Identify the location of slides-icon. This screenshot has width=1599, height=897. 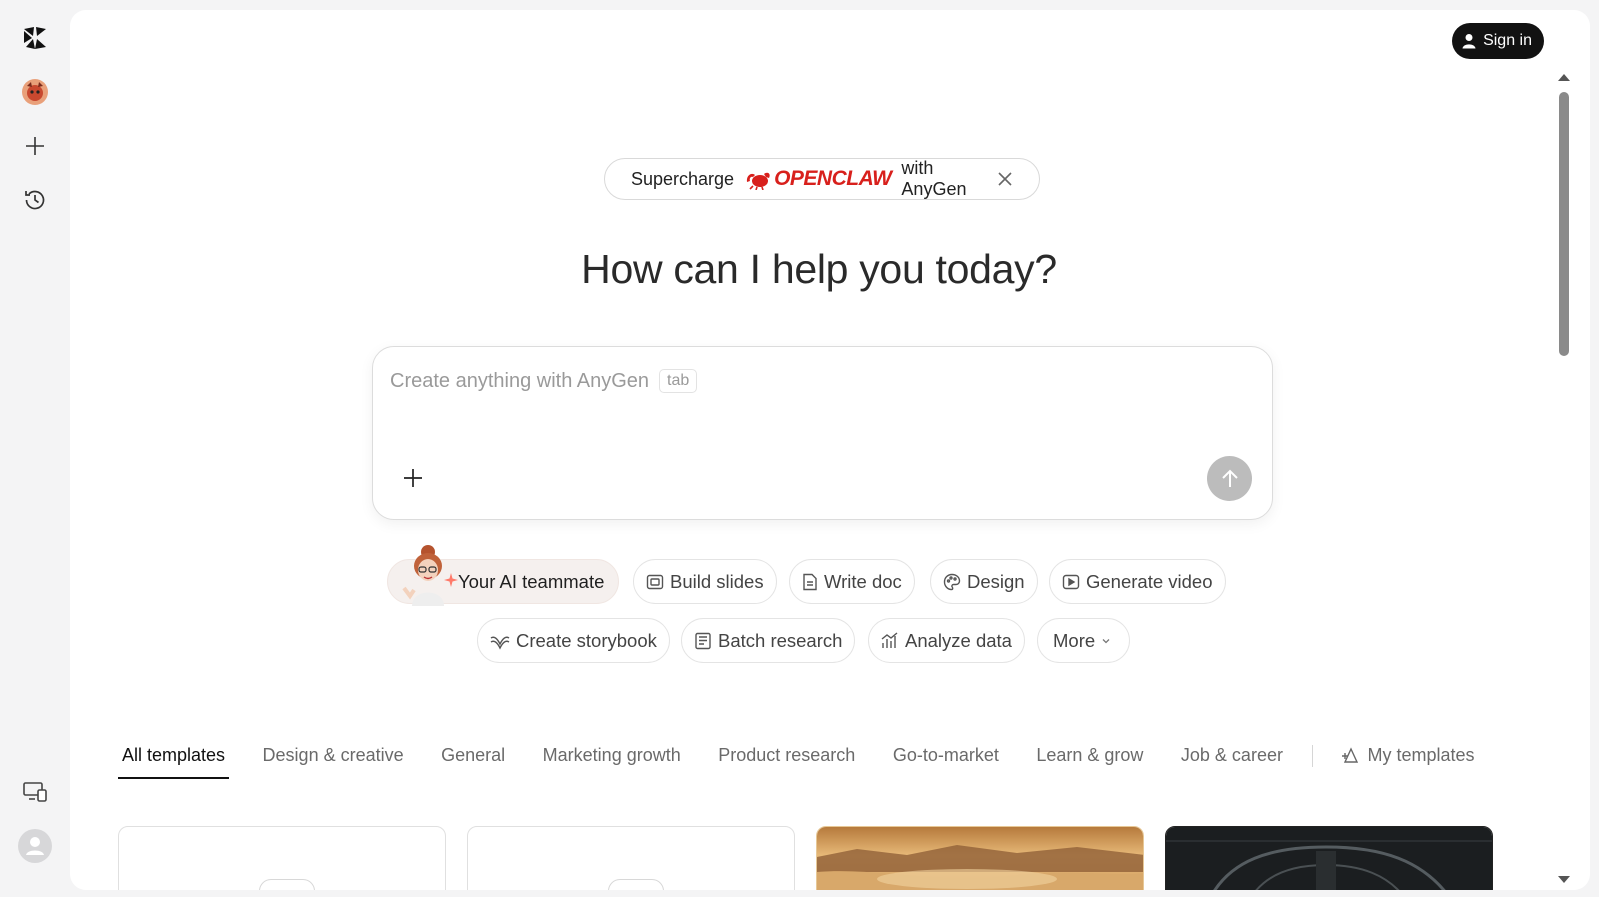
(655, 581).